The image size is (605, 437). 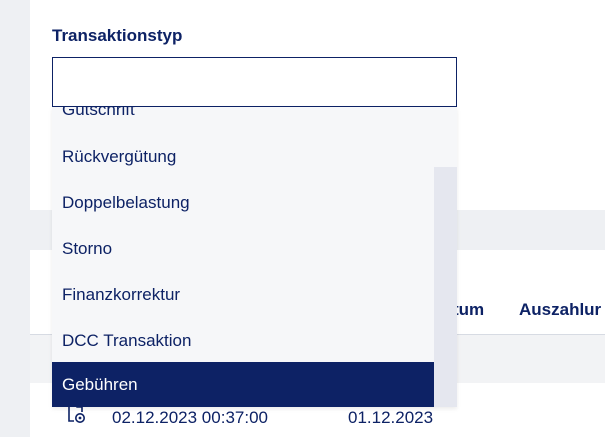 I want to click on option-doppelbelastung: Doppelbelastung, so click(x=243, y=203).